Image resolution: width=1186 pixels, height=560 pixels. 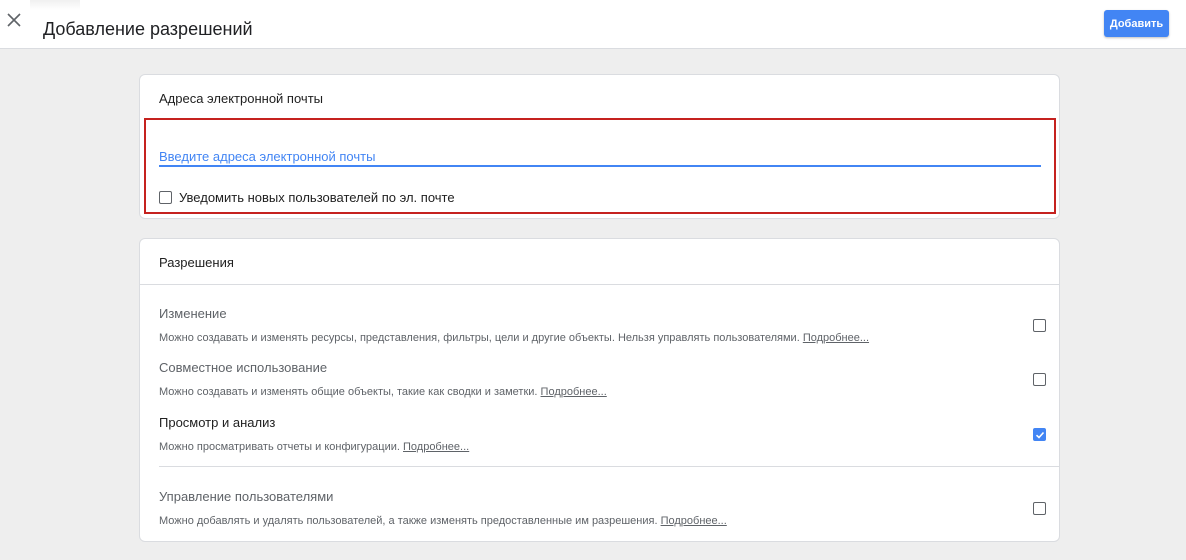 I want to click on close-button, so click(x=14, y=22).